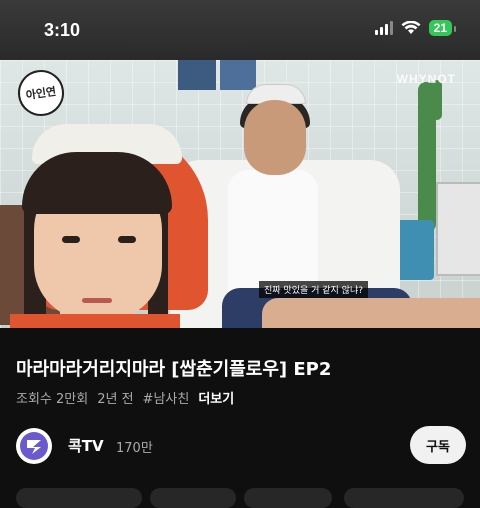 This screenshot has height=508, width=480. What do you see at coordinates (442, 28) in the screenshot?
I see `battery-icon: 21` at bounding box center [442, 28].